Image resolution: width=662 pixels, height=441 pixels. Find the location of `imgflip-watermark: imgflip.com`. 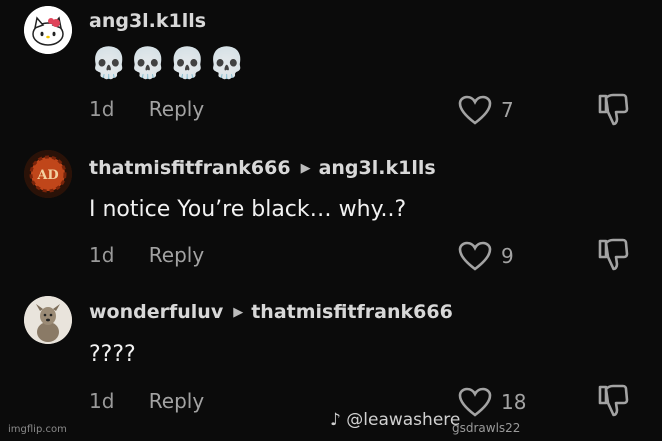

imgflip-watermark: imgflip.com is located at coordinates (37, 429).